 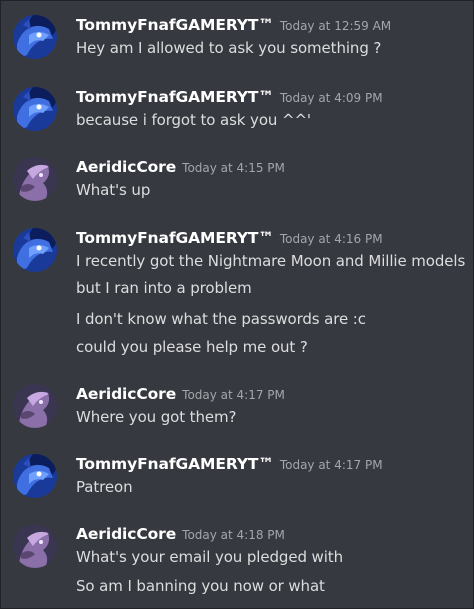 I want to click on message-text: but I ran into a problem, so click(x=164, y=288).